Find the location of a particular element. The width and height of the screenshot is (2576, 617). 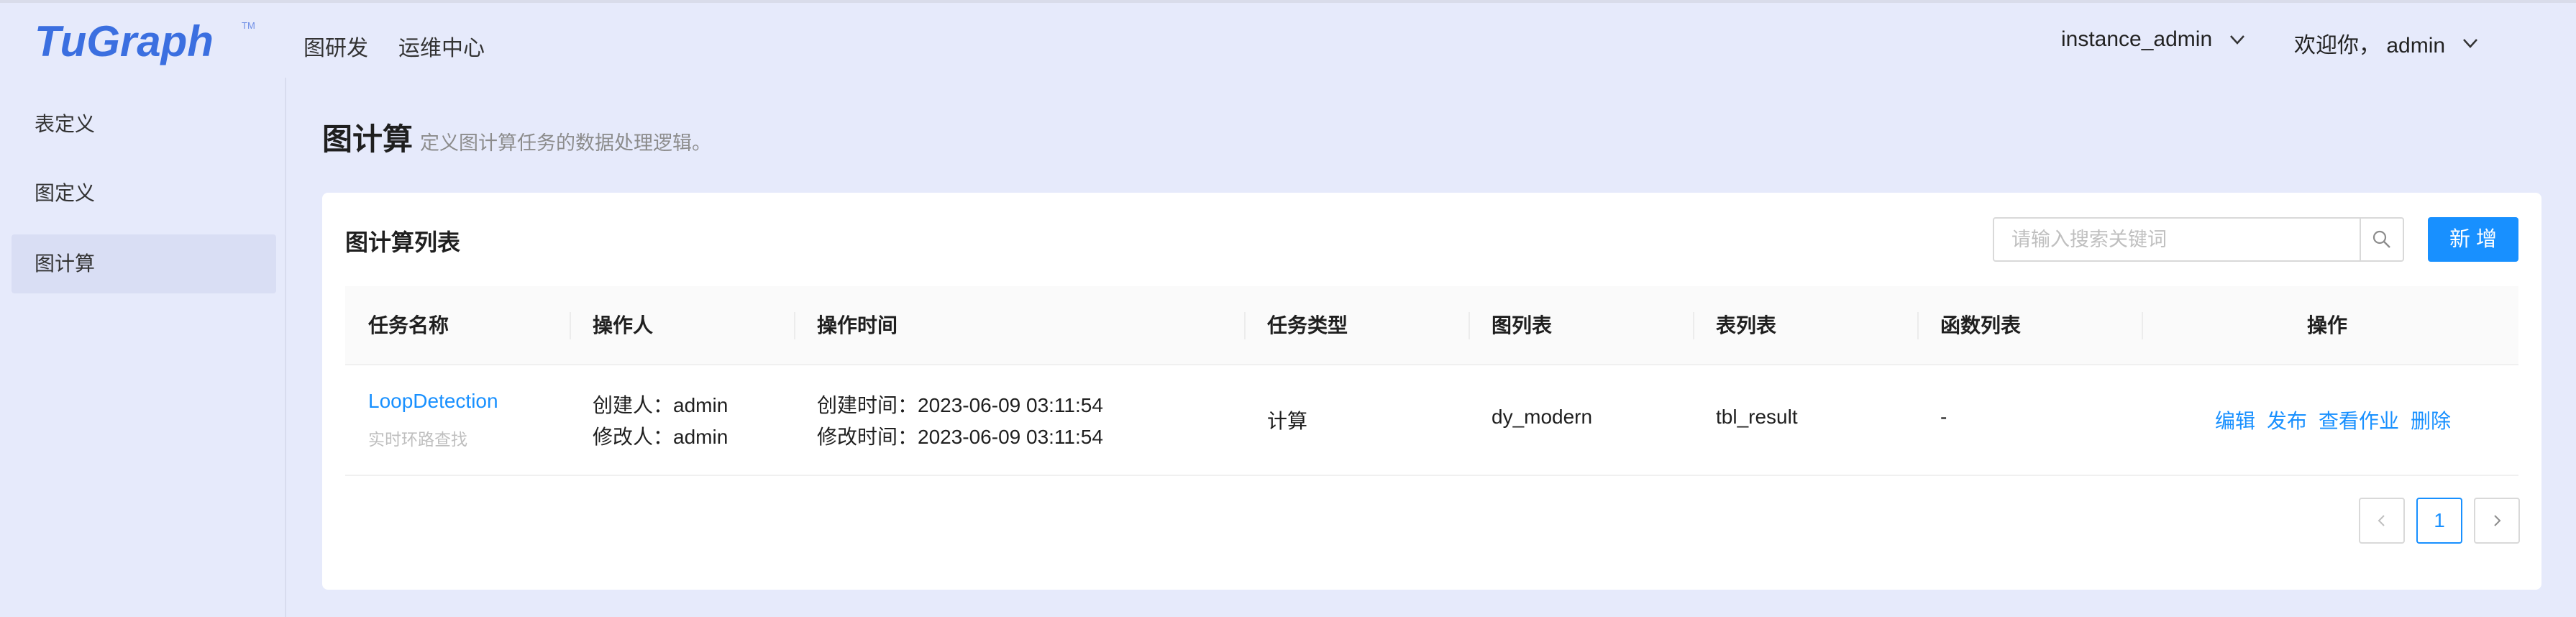

chevron-right-icon is located at coordinates (2497, 520).